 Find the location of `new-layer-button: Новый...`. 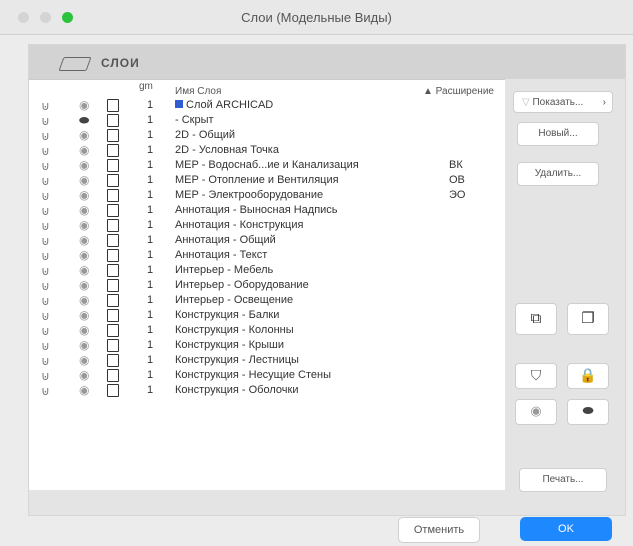

new-layer-button: Новый... is located at coordinates (558, 134).